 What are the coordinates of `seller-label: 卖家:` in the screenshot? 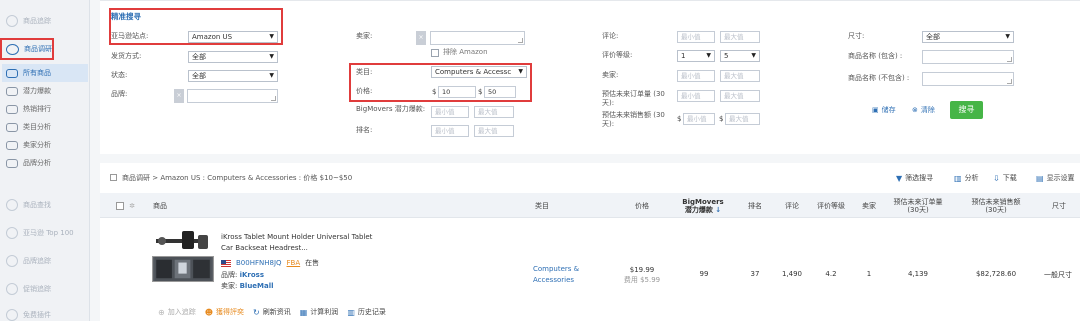 It's located at (364, 36).